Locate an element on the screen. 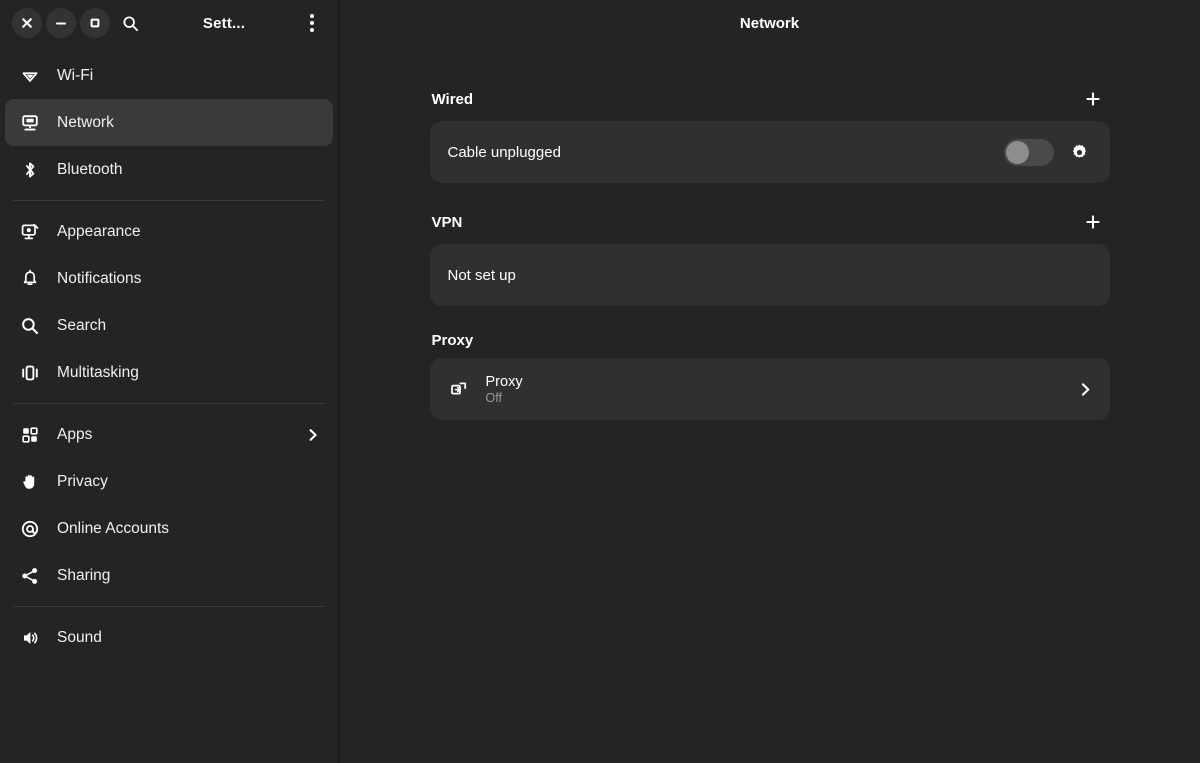  search-button is located at coordinates (130, 23).